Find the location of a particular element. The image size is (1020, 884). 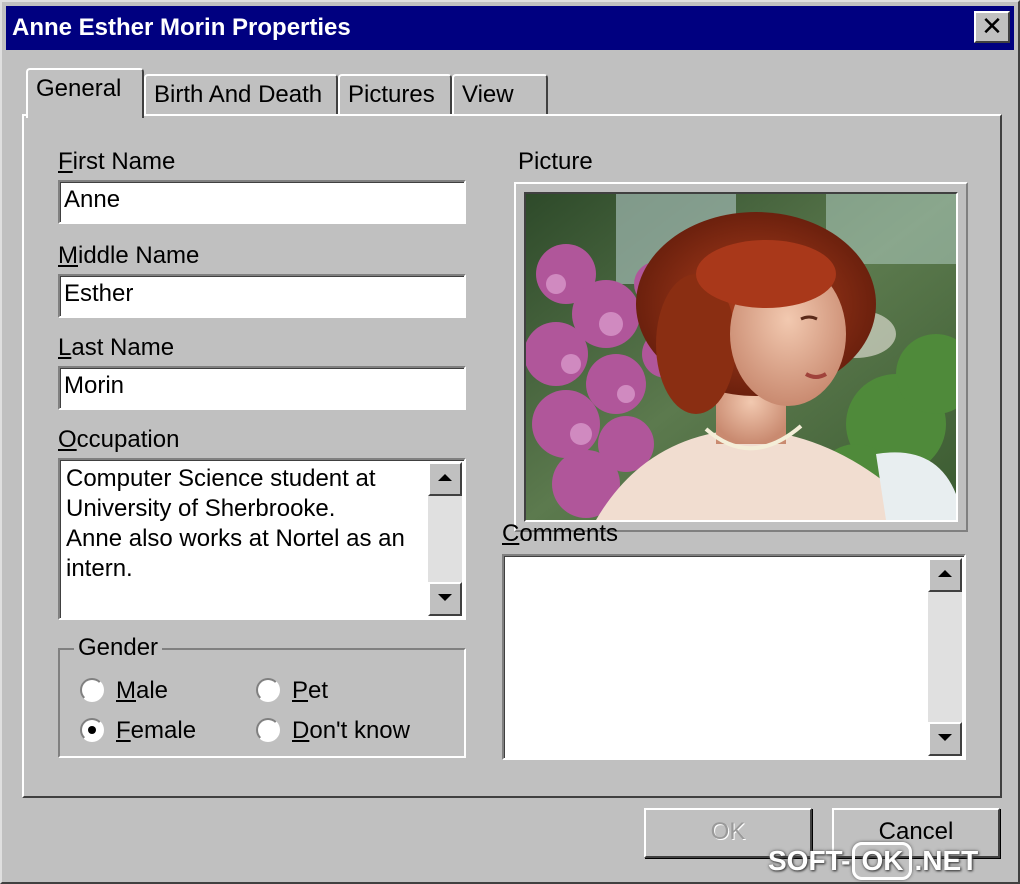

tab-birth-and-death: Birth And Death is located at coordinates (241, 95).